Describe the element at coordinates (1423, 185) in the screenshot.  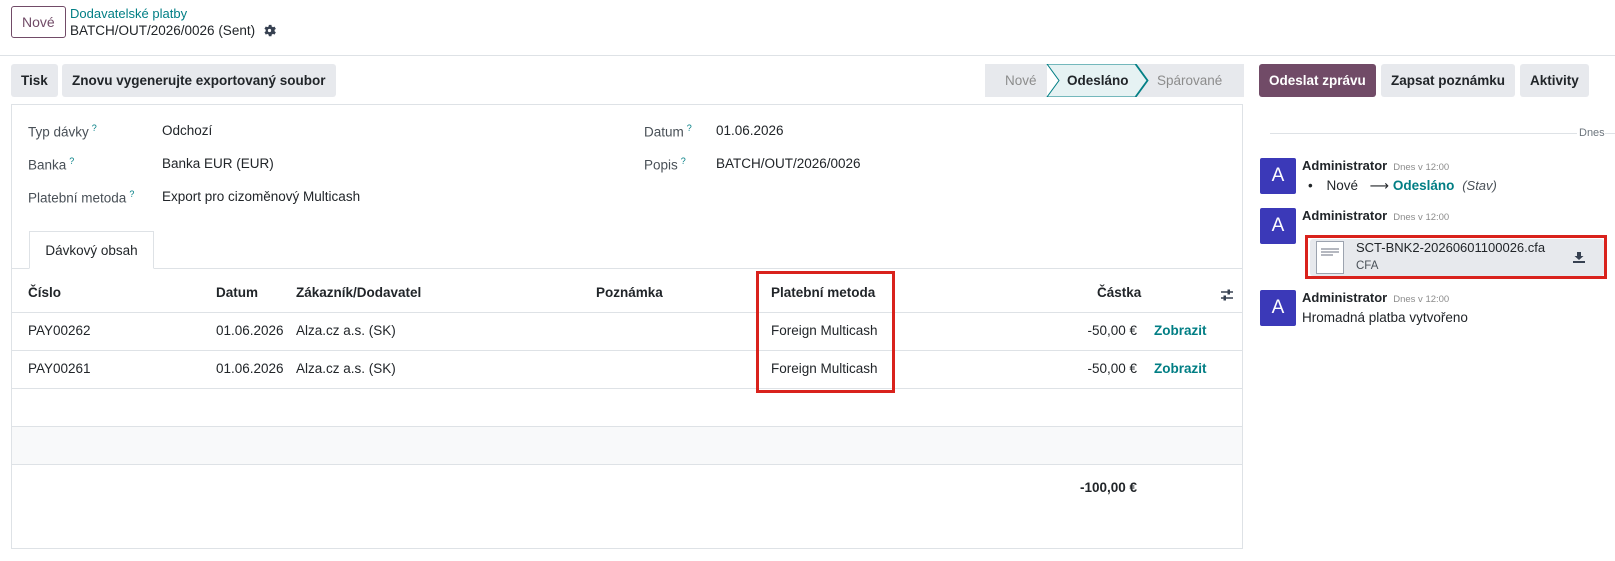
I see `tracking-new-value: Odesláno` at that location.